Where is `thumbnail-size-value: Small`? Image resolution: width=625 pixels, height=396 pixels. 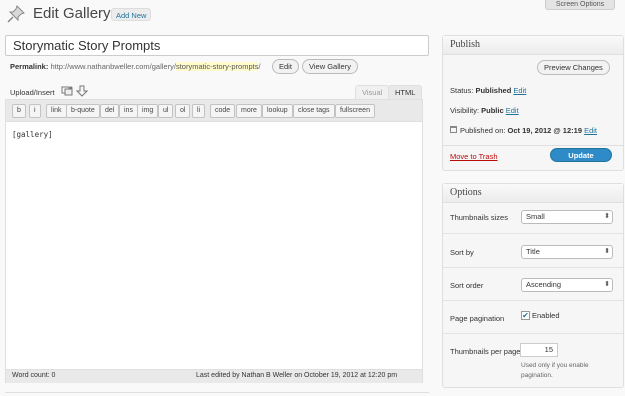 thumbnail-size-value: Small is located at coordinates (535, 216).